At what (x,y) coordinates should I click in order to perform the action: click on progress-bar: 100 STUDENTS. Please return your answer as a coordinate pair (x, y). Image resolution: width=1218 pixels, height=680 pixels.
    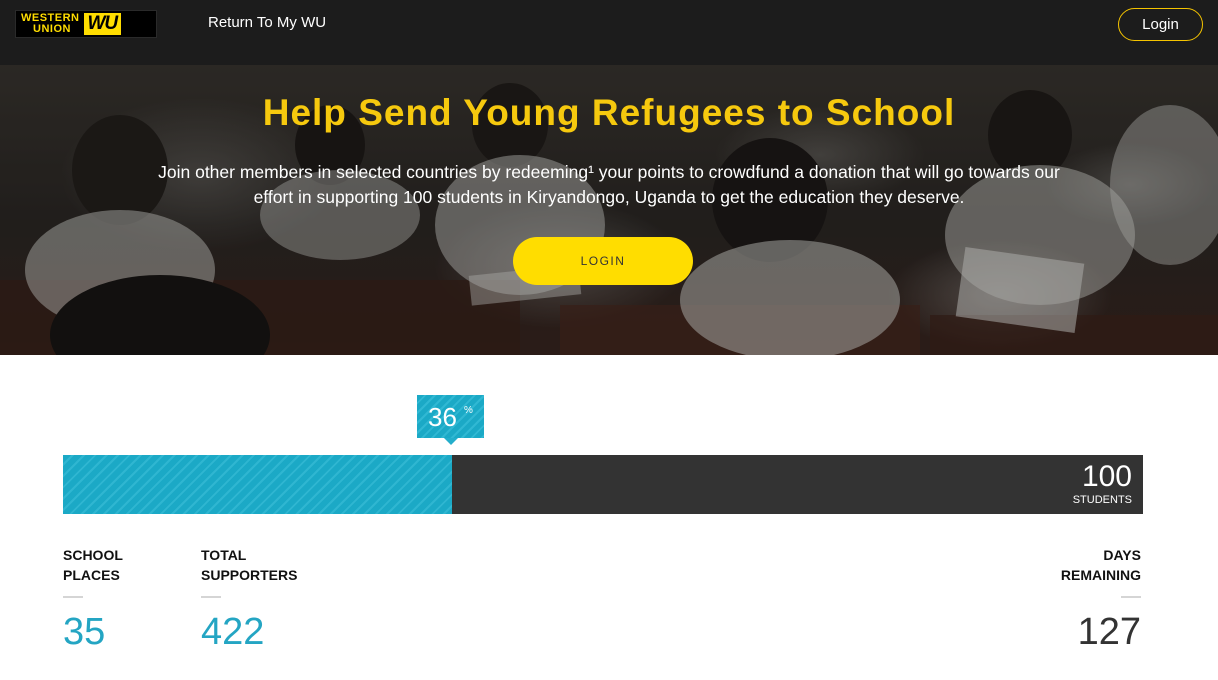
    Looking at the image, I should click on (603, 484).